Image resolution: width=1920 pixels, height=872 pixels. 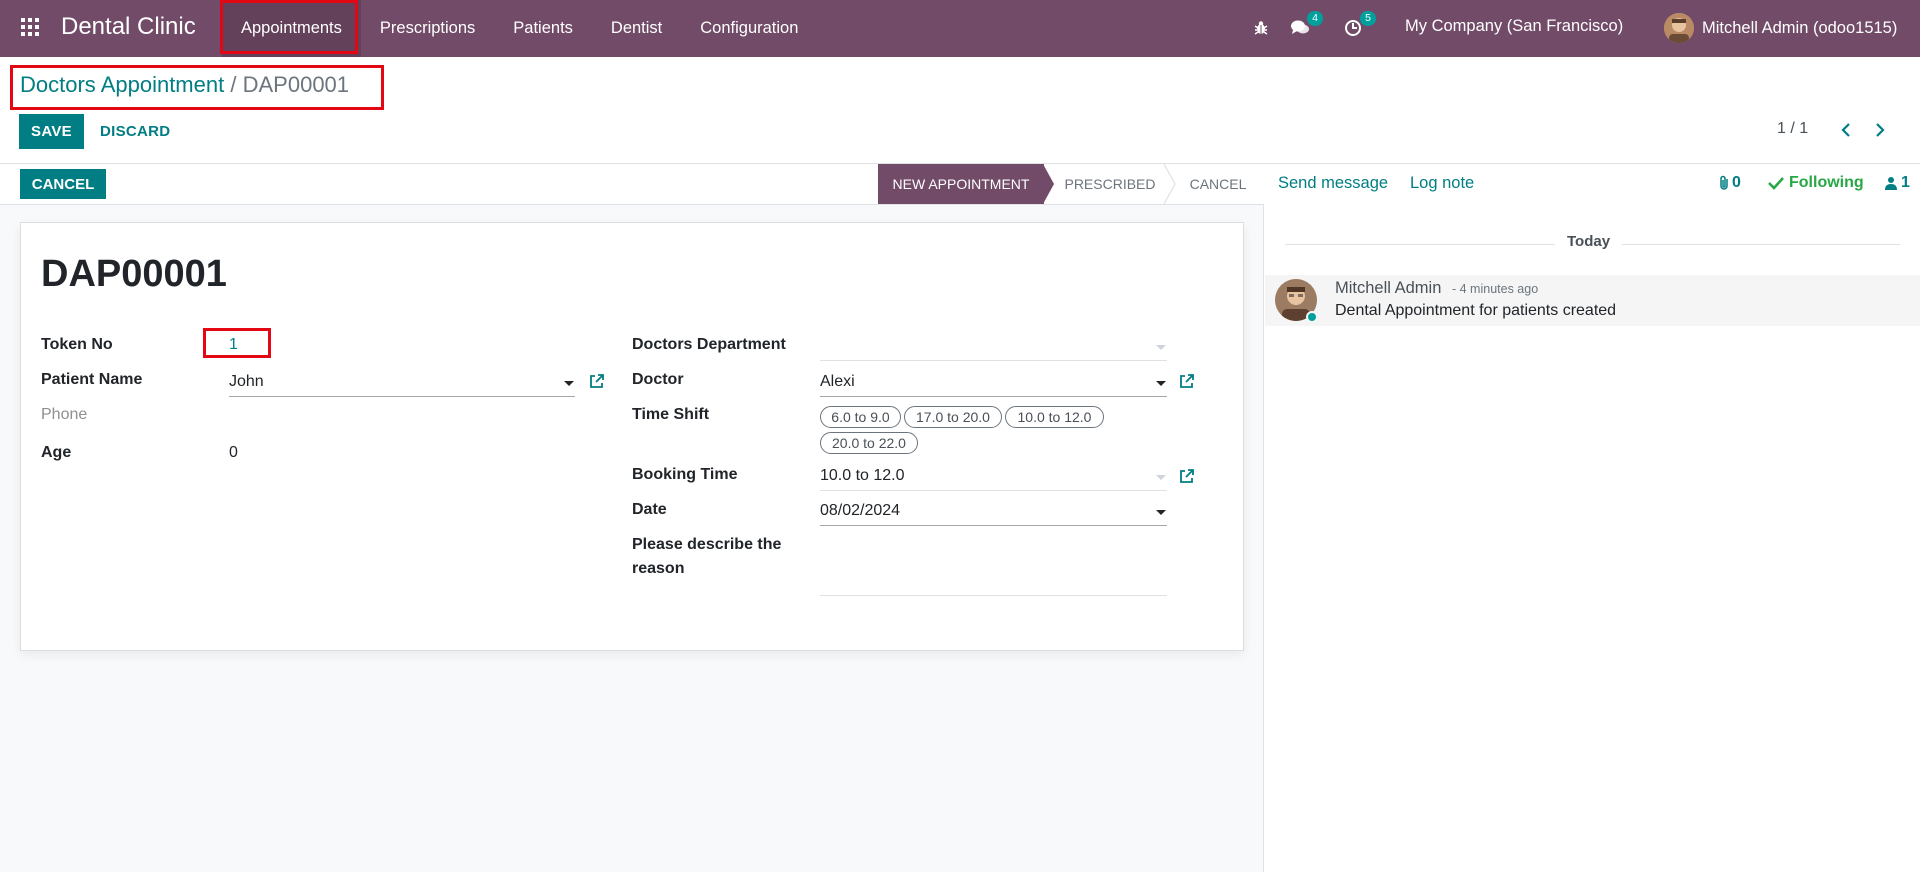 I want to click on token-no-value: 1, so click(x=233, y=345).